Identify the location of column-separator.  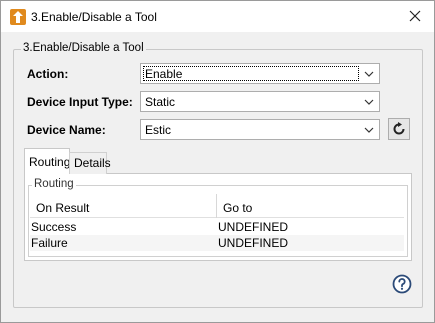
(216, 206).